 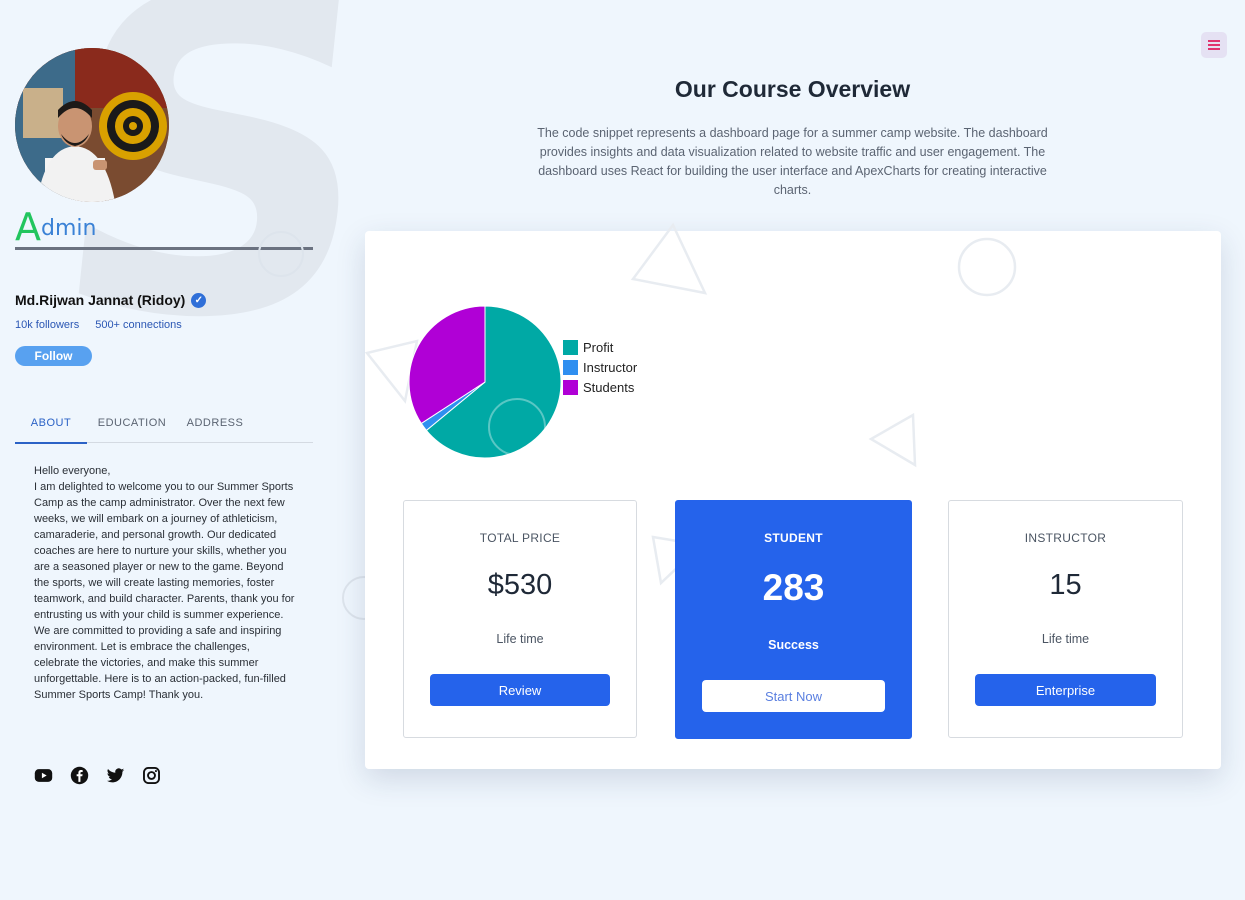 I want to click on brand-text: dmin, so click(x=69, y=228).